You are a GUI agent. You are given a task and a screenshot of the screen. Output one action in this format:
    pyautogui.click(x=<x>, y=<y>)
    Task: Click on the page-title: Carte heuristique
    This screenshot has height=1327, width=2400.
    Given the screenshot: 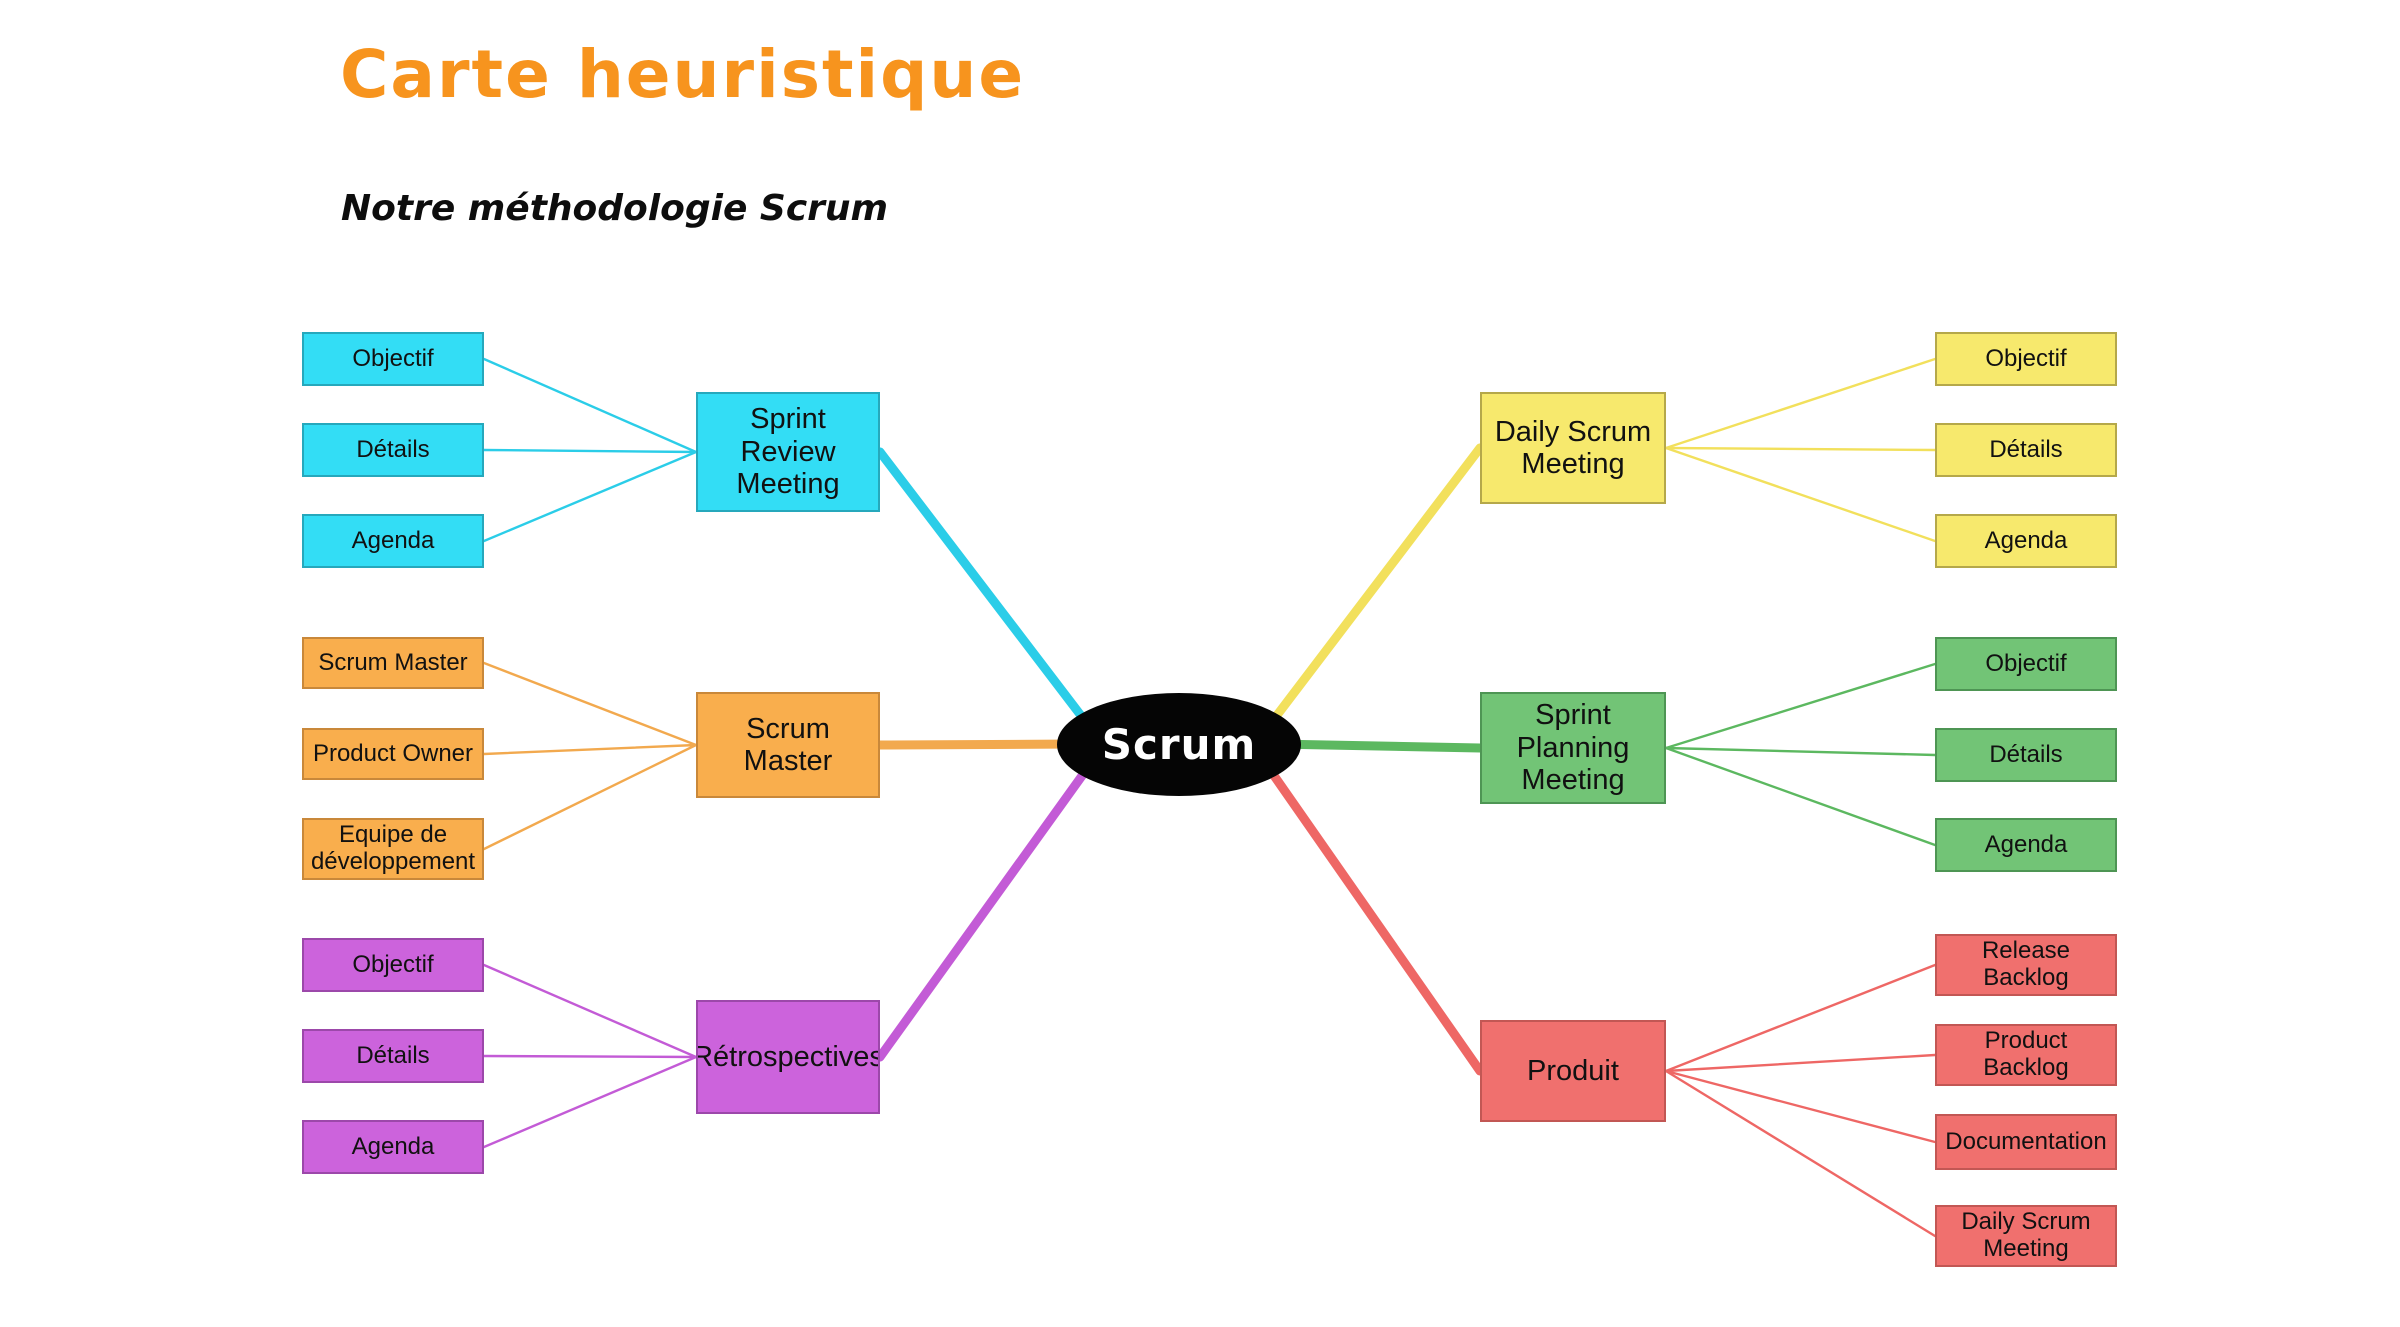 What is the action you would take?
    pyautogui.click(x=683, y=74)
    